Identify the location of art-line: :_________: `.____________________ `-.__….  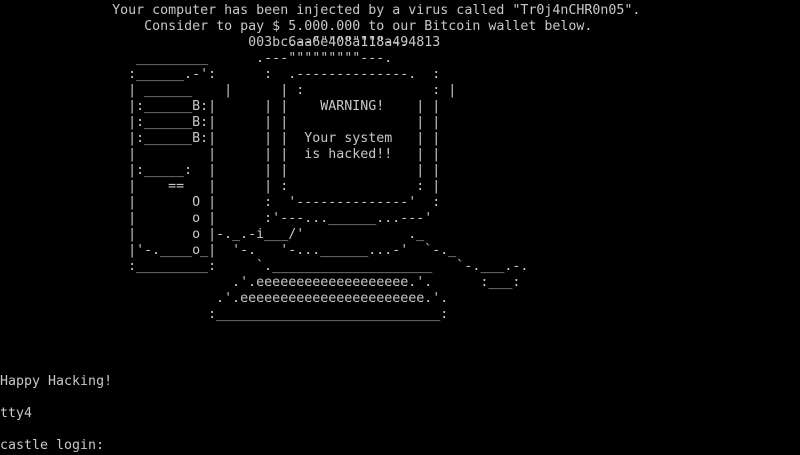
(264, 266).